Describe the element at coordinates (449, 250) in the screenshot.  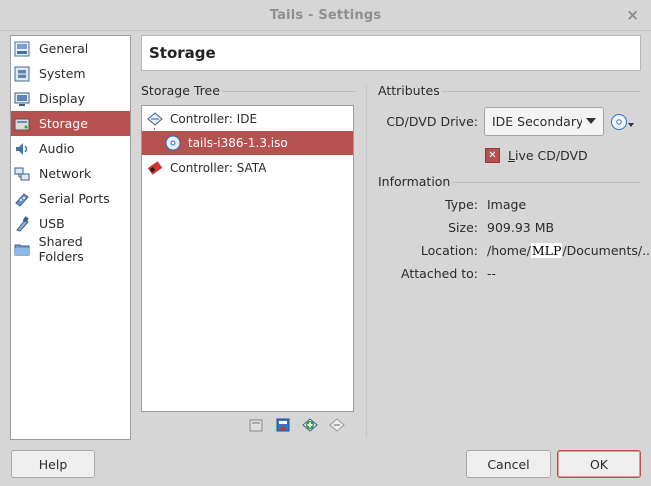
I see `location-label: Location:` at that location.